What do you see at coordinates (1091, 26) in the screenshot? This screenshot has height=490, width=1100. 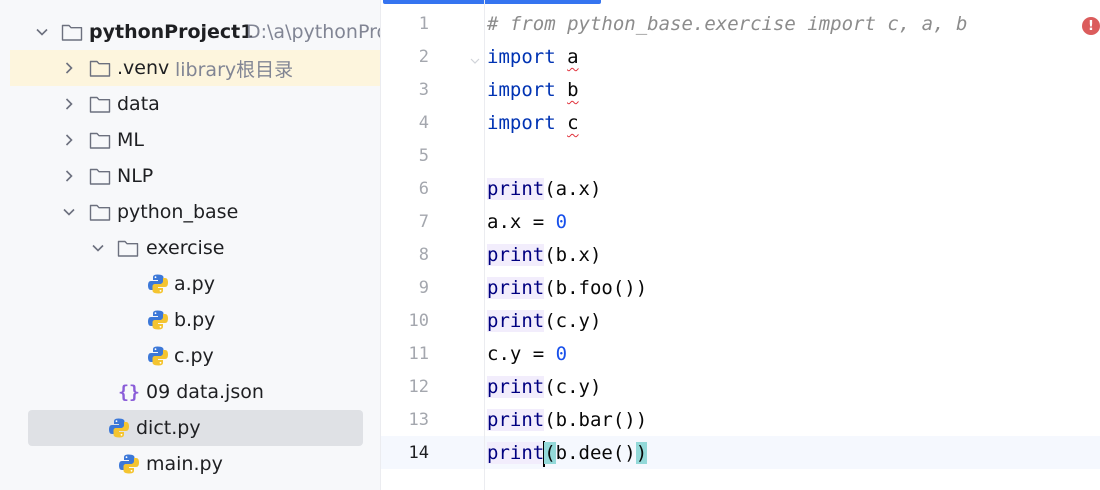 I see `error-indicator-icon: !` at bounding box center [1091, 26].